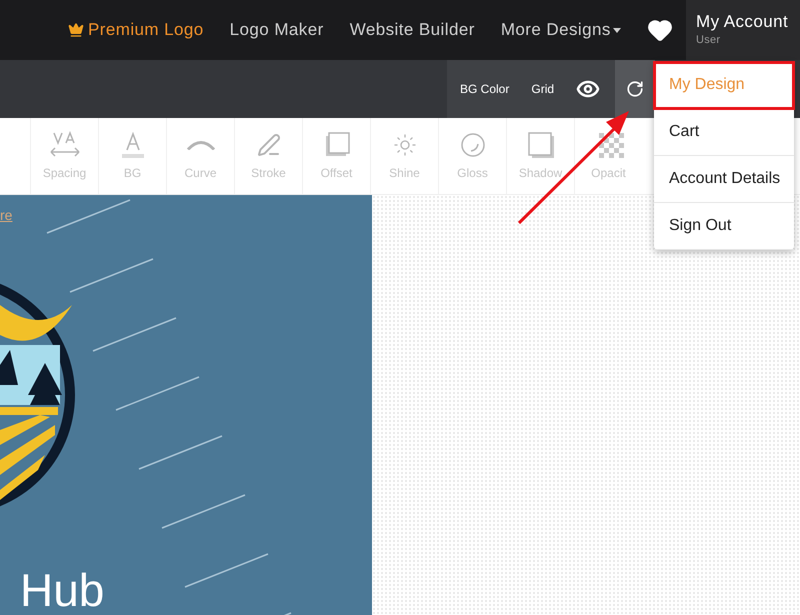  What do you see at coordinates (709, 40) in the screenshot?
I see `account-subtitle: User` at bounding box center [709, 40].